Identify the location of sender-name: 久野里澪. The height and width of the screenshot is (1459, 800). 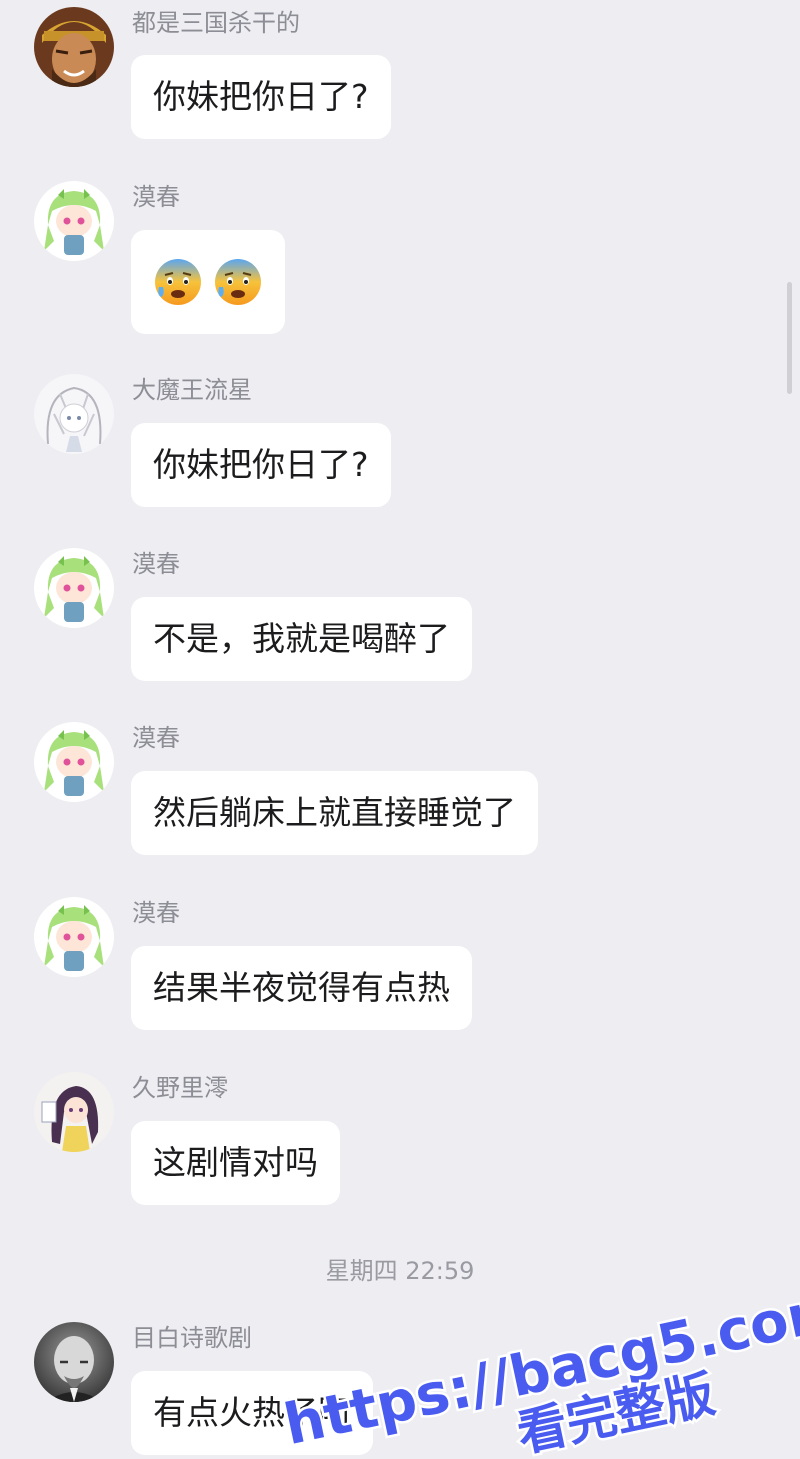
(180, 1088).